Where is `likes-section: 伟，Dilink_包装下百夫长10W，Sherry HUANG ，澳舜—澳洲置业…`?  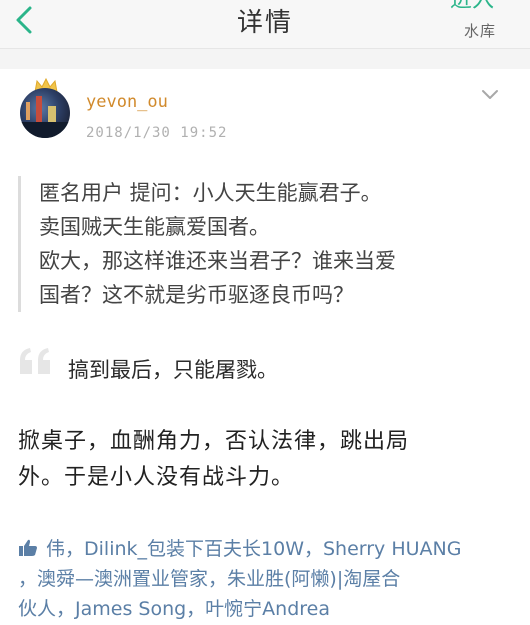
likes-section: 伟，Dilink_包装下百夫长10W，Sherry HUANG ，澳舜—澳洲置业… is located at coordinates (268, 579).